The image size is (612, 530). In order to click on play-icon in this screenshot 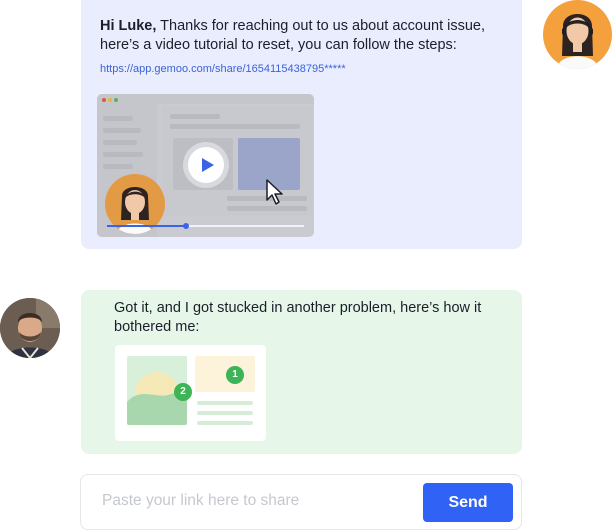, I will do `click(208, 165)`.